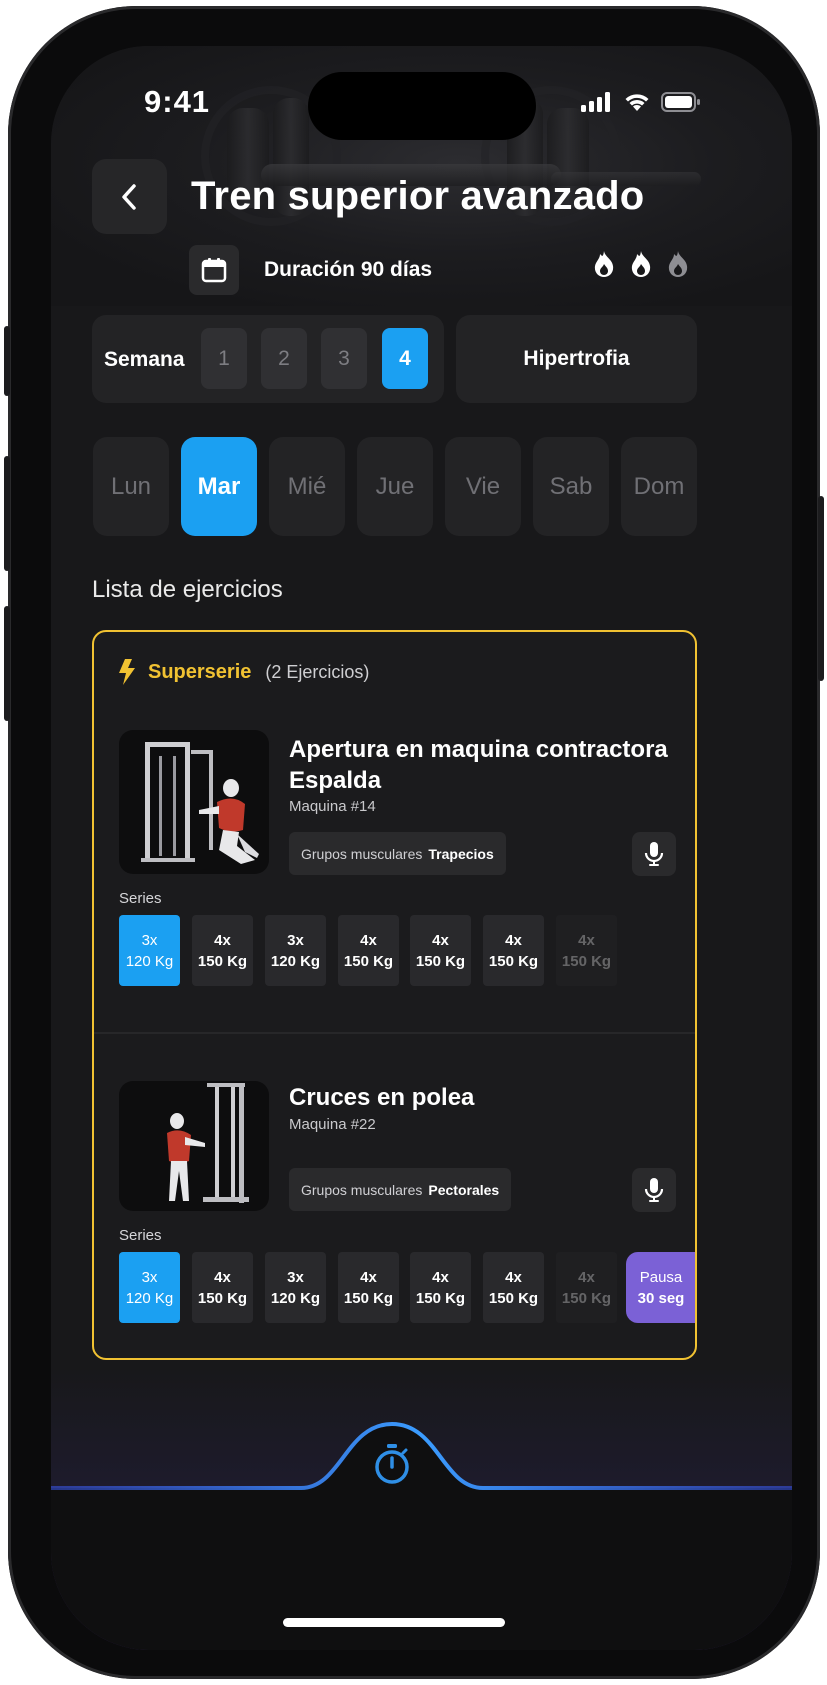 Image resolution: width=827 pixels, height=1685 pixels. Describe the element at coordinates (400, 1189) in the screenshot. I see `muscle-group-chip: Grupos musculares Pectorales` at that location.